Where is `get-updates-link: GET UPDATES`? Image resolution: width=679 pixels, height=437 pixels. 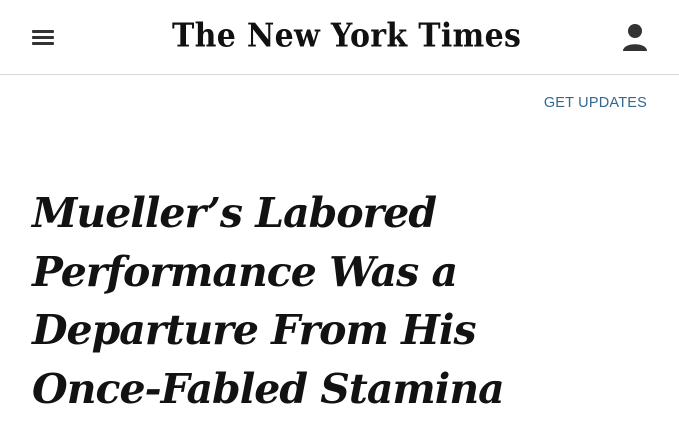 get-updates-link: GET UPDATES is located at coordinates (595, 103).